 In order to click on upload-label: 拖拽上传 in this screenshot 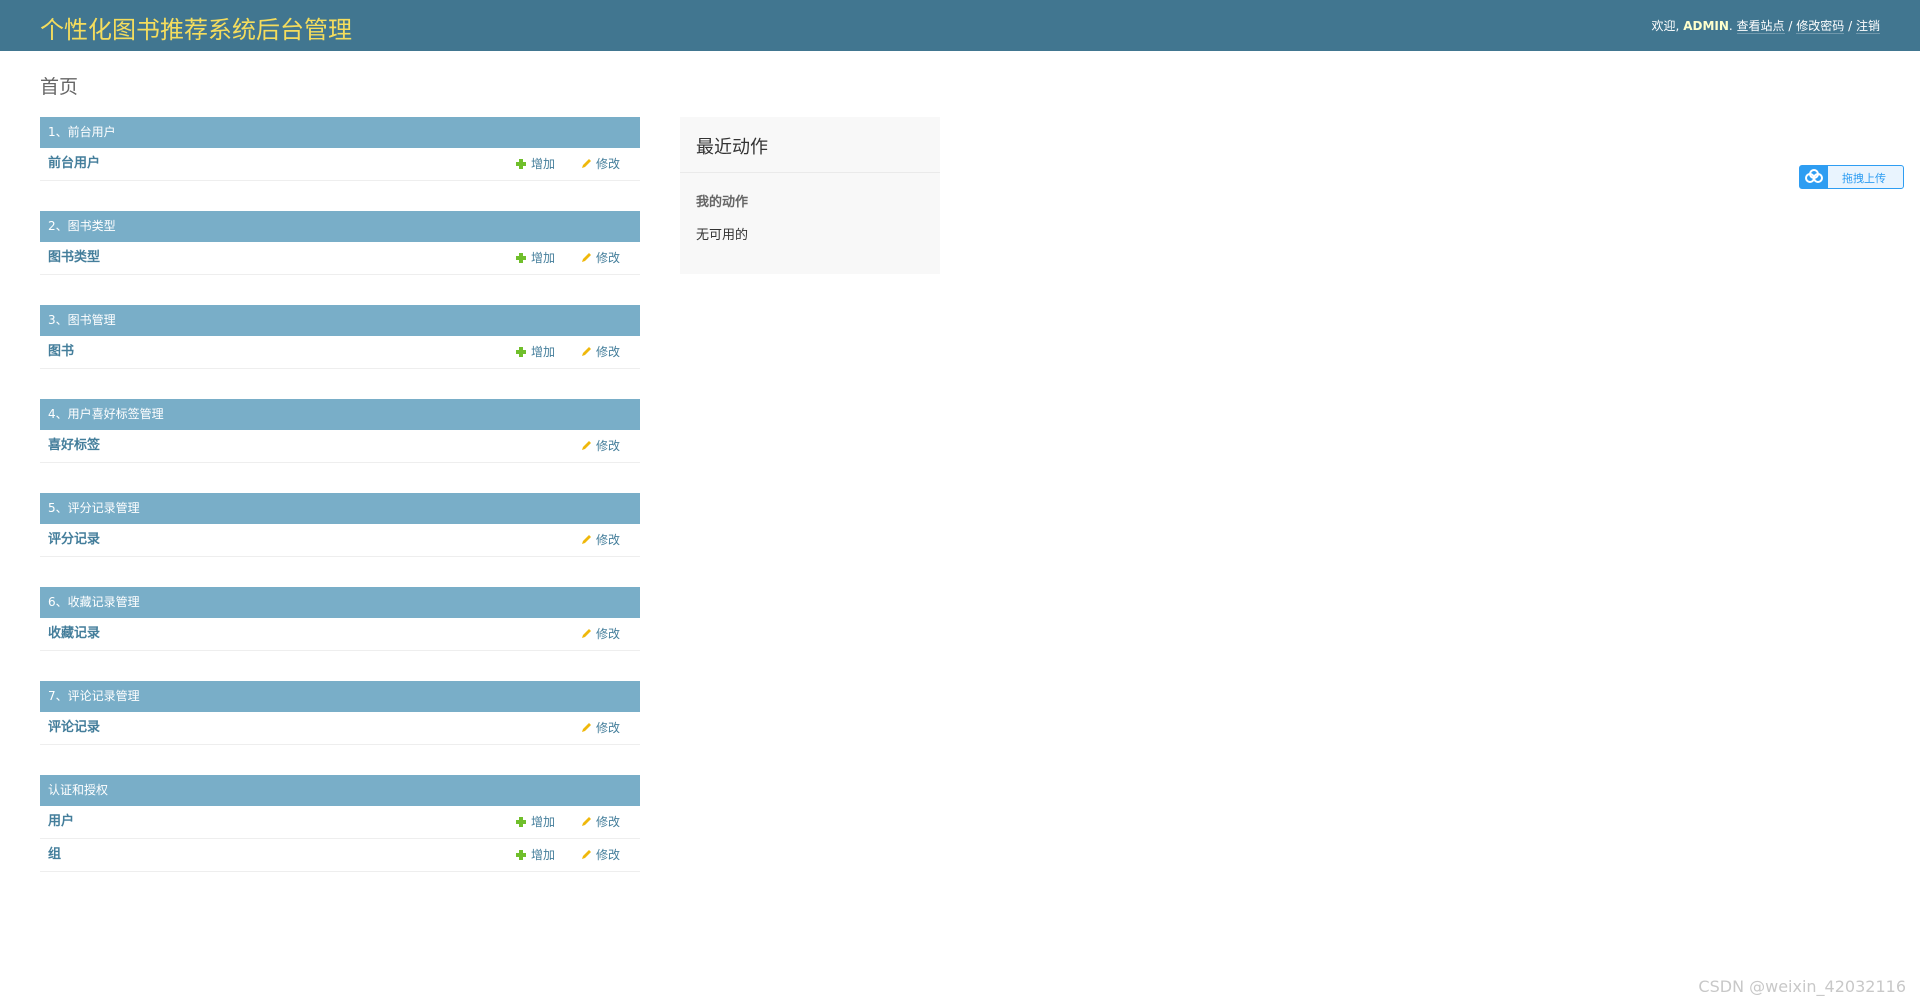, I will do `click(1864, 178)`.